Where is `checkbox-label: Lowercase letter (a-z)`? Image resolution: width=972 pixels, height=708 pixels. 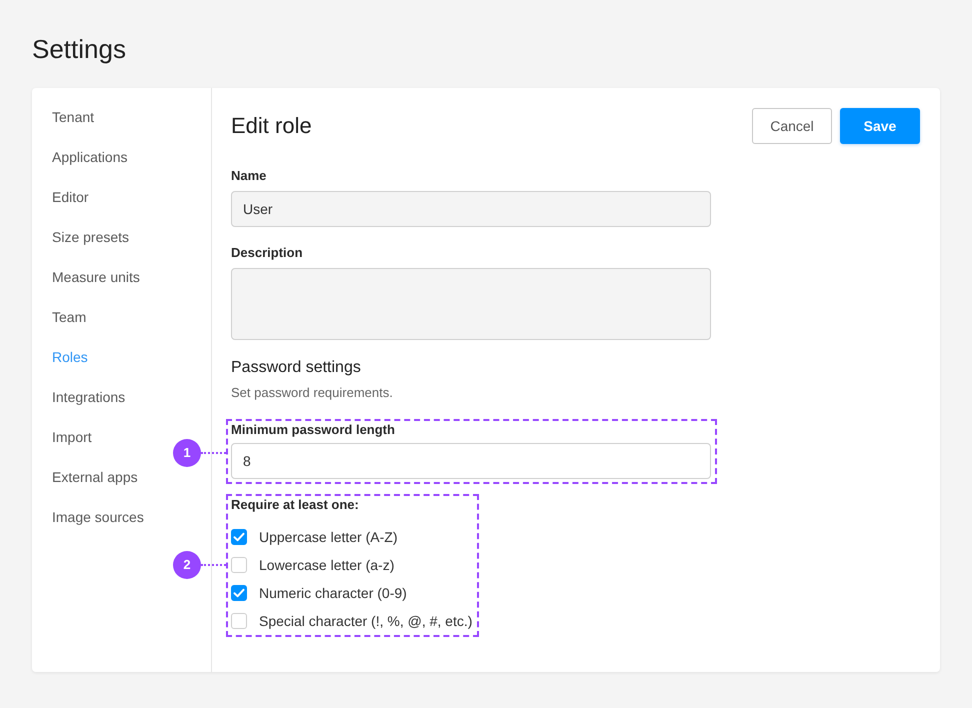
checkbox-label: Lowercase letter (a-z) is located at coordinates (326, 565).